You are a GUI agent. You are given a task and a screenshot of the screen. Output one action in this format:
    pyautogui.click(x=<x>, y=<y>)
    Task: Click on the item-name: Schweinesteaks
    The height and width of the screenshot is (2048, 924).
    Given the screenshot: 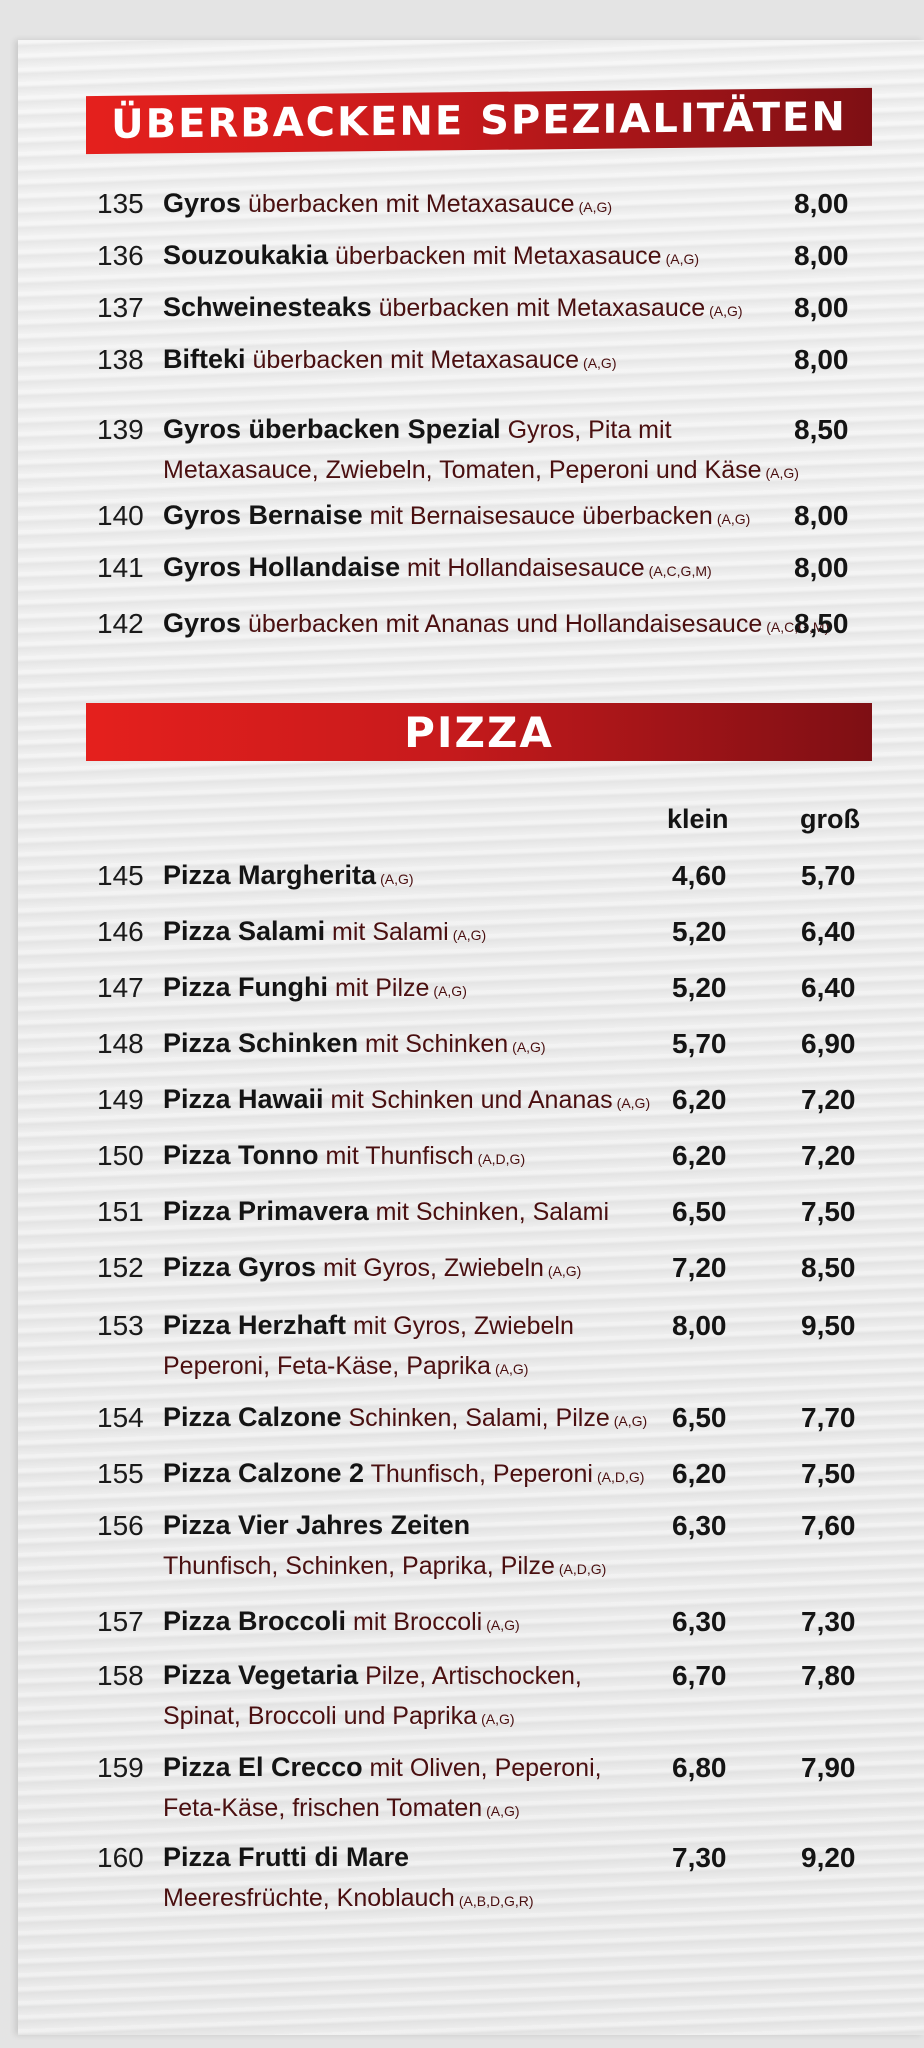 What is the action you would take?
    pyautogui.click(x=267, y=307)
    